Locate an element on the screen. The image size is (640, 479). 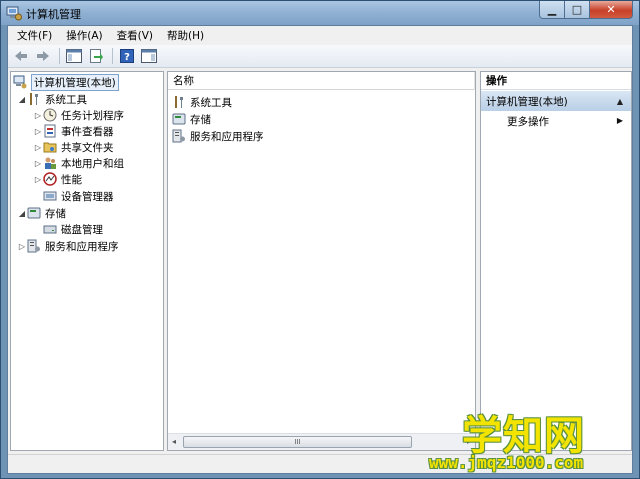
list-item-storage: 存储 is located at coordinates (191, 119).